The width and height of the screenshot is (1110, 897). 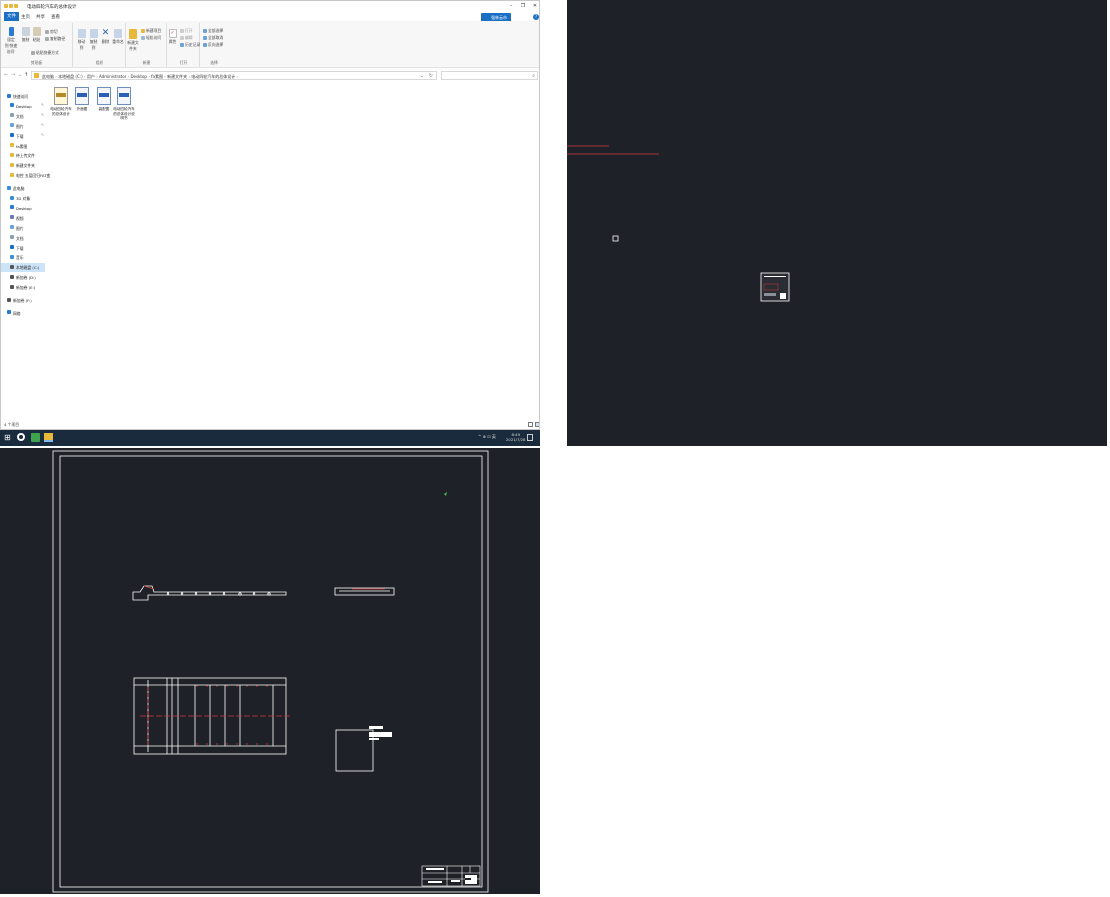 What do you see at coordinates (213, 76) in the screenshot?
I see `breadcrumb-item: 电动四轮汽车的总体设计` at bounding box center [213, 76].